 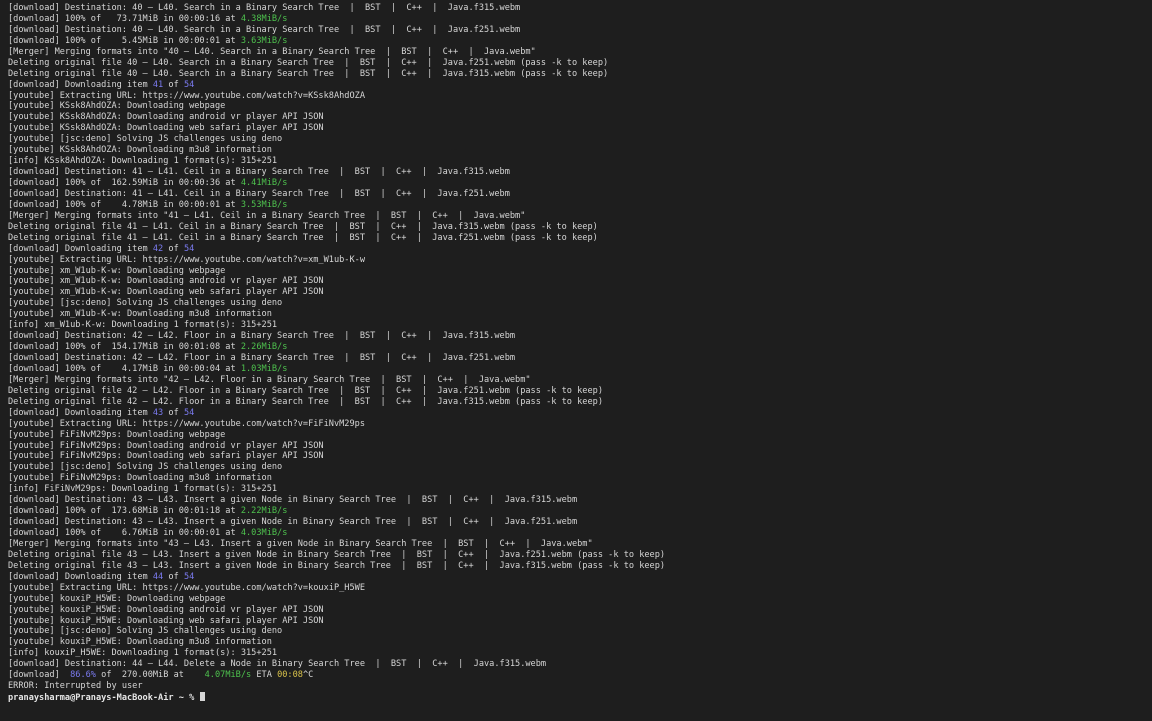 I want to click on text-cursor, so click(x=203, y=697).